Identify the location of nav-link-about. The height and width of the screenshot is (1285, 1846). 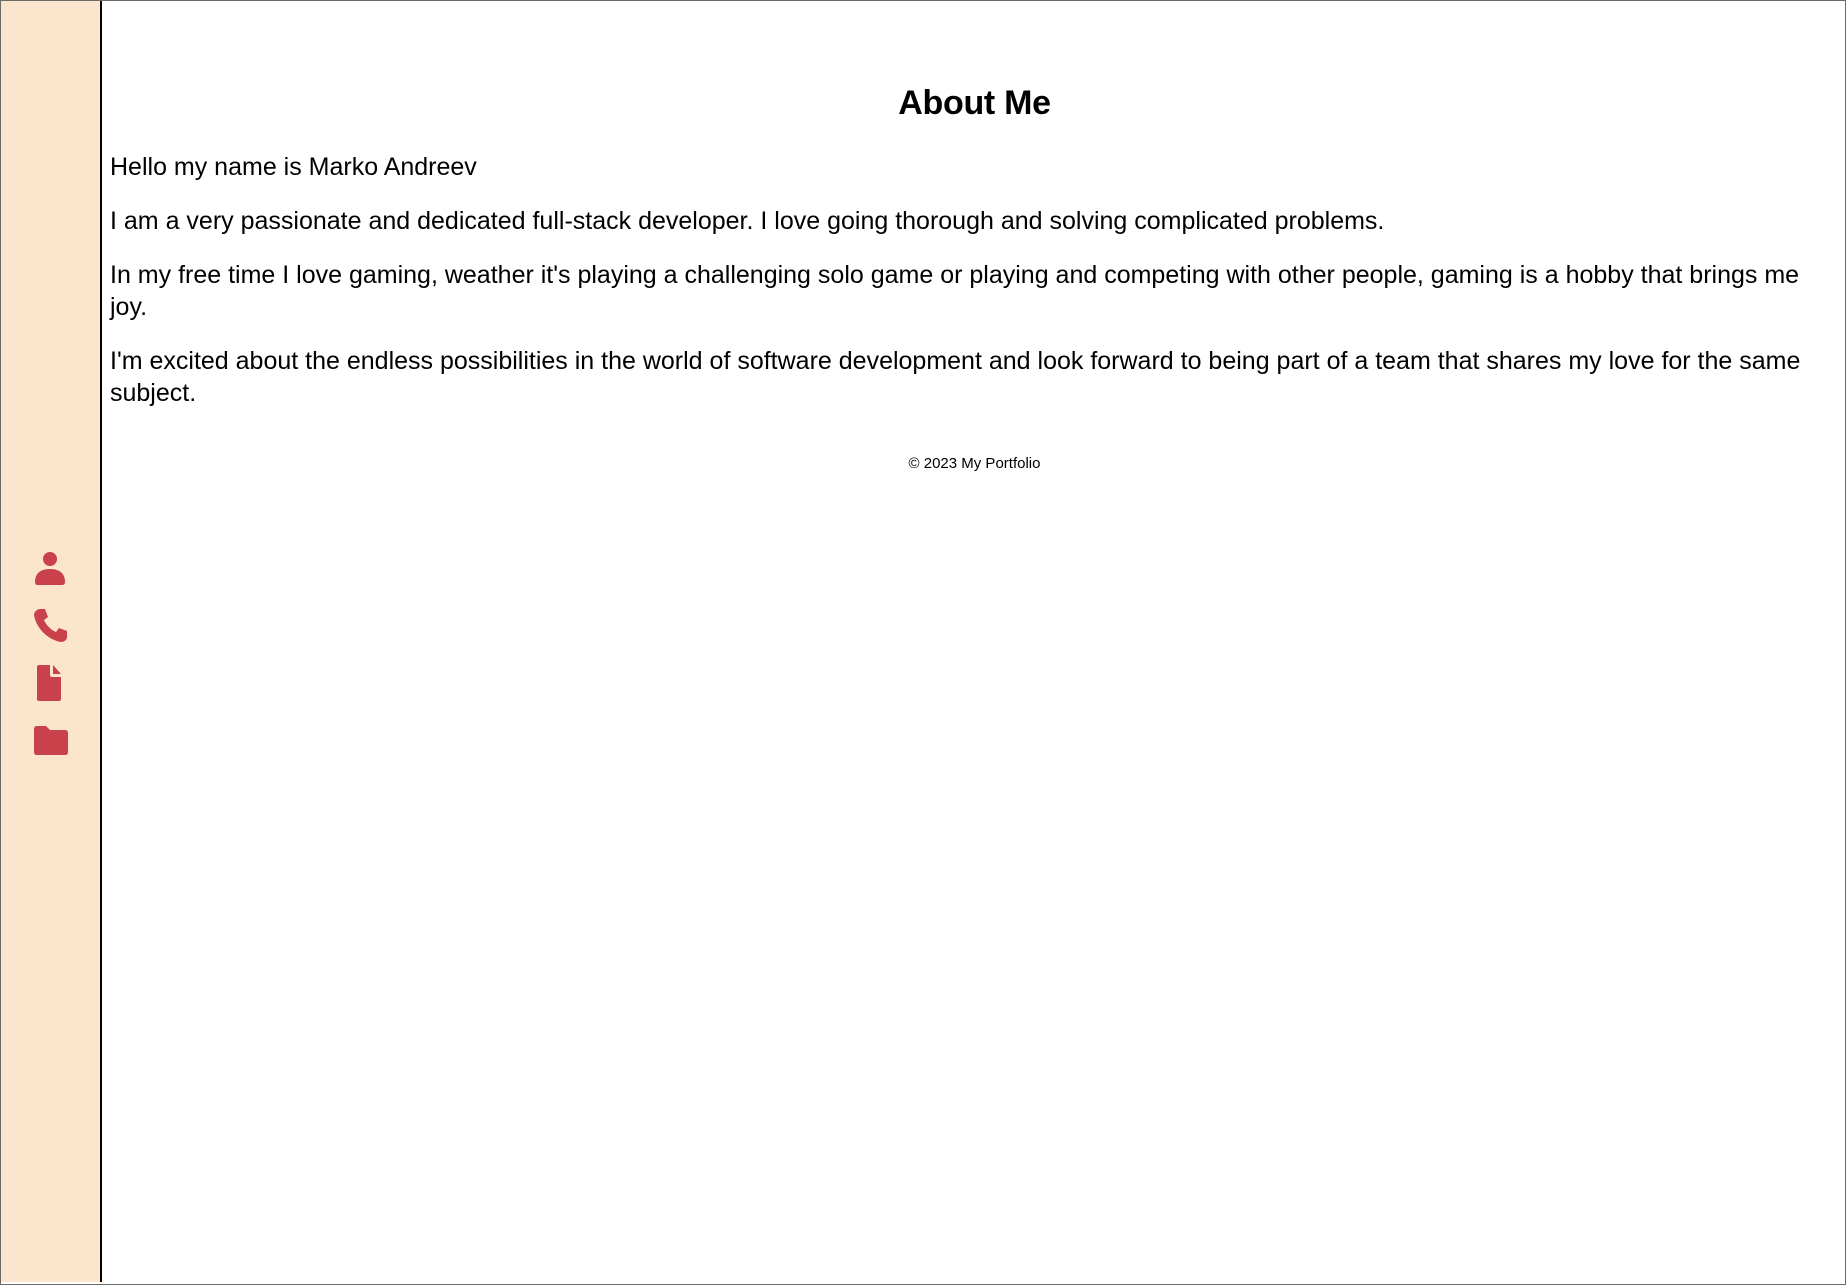
(51, 569).